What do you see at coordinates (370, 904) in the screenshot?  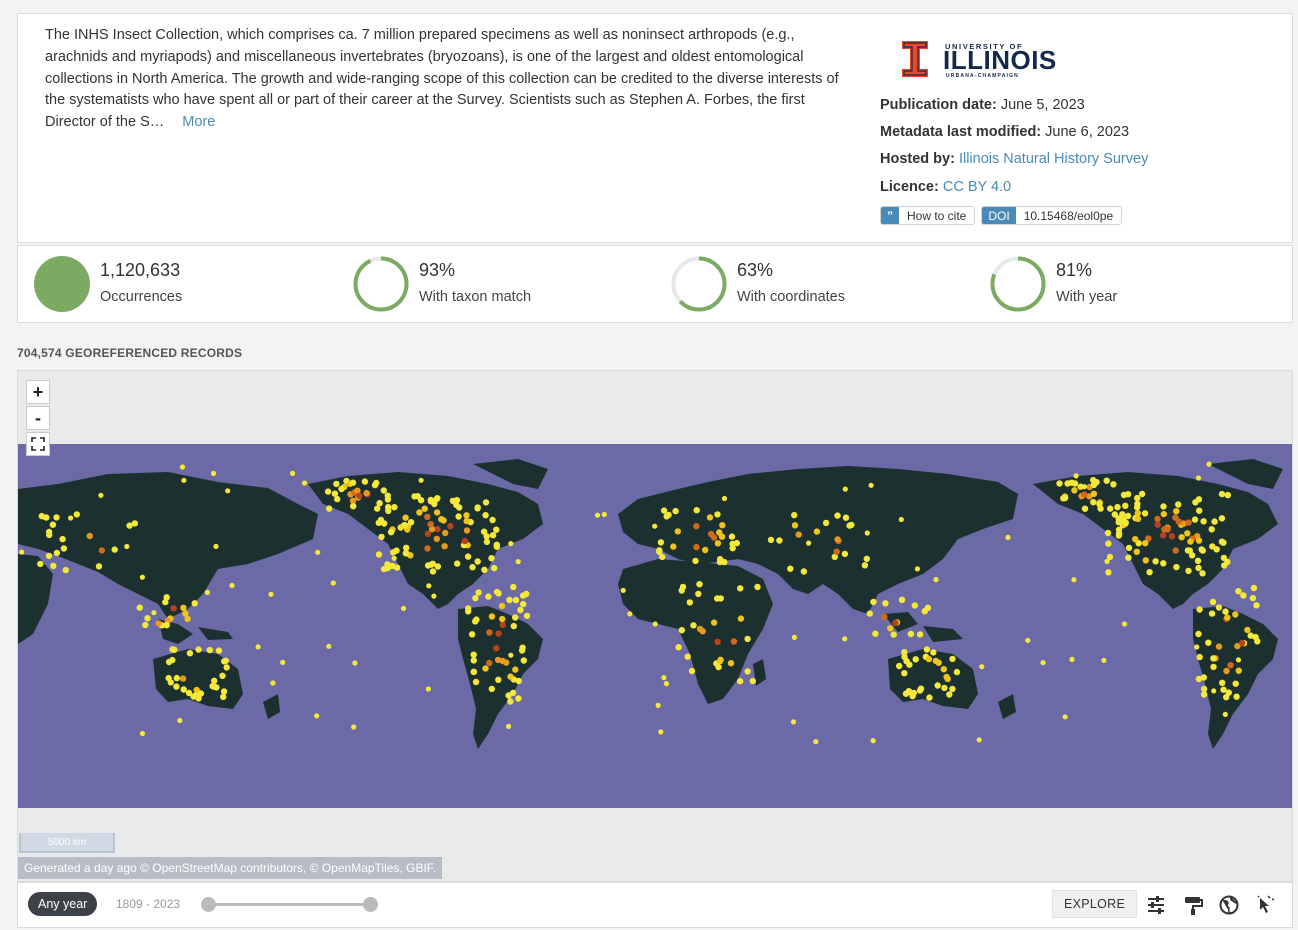 I see `year-slider-end-handle` at bounding box center [370, 904].